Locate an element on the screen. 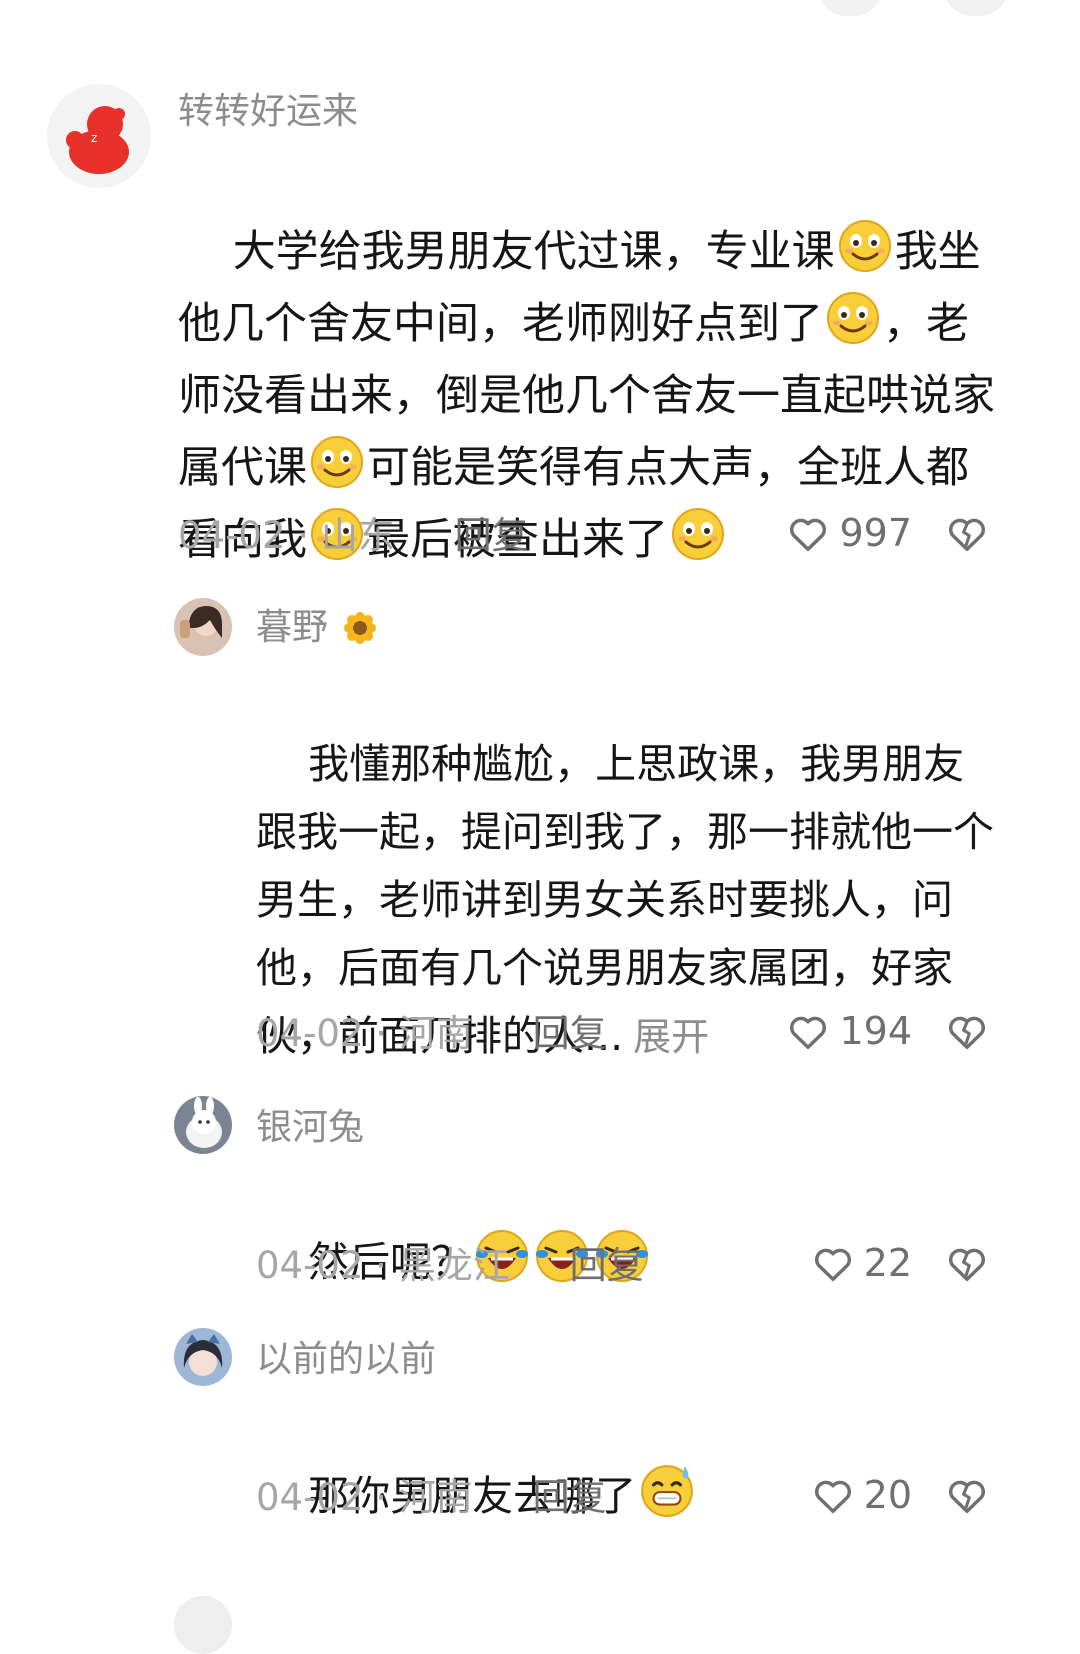  like-count: 20 is located at coordinates (887, 1495).